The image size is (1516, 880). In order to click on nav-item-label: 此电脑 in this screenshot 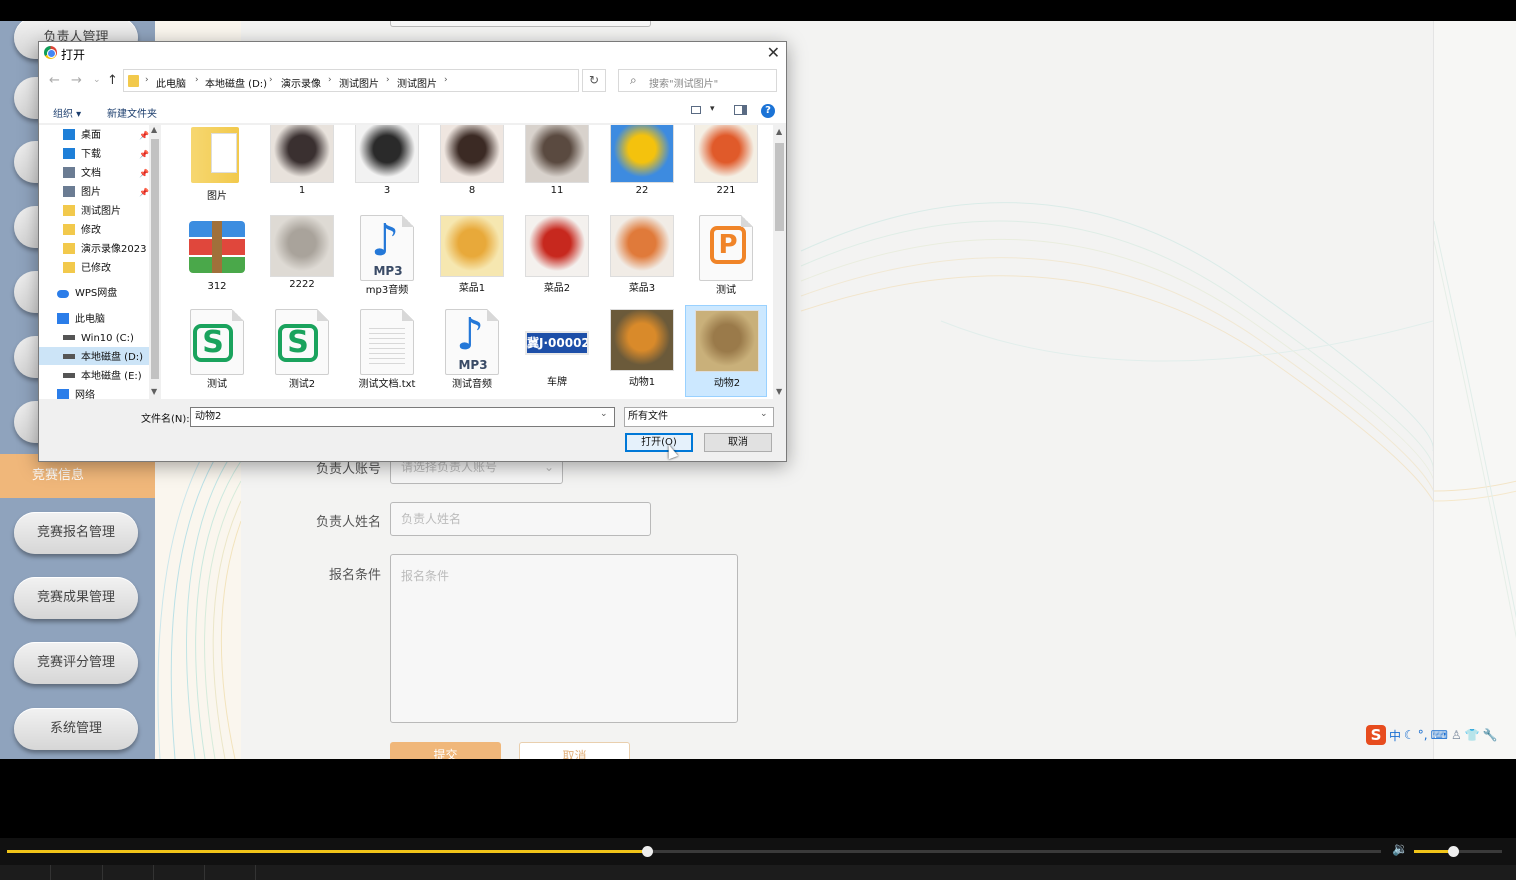, I will do `click(90, 319)`.